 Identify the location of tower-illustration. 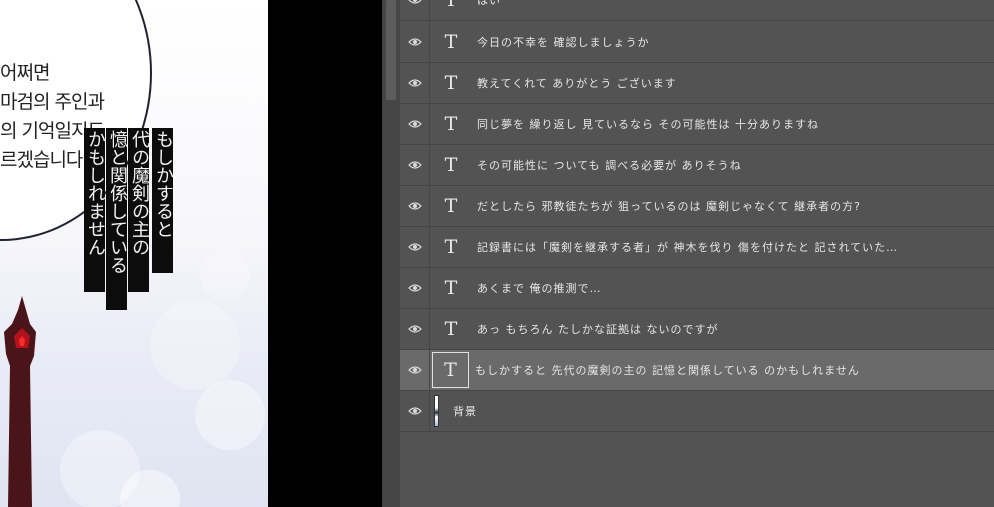
(20, 401).